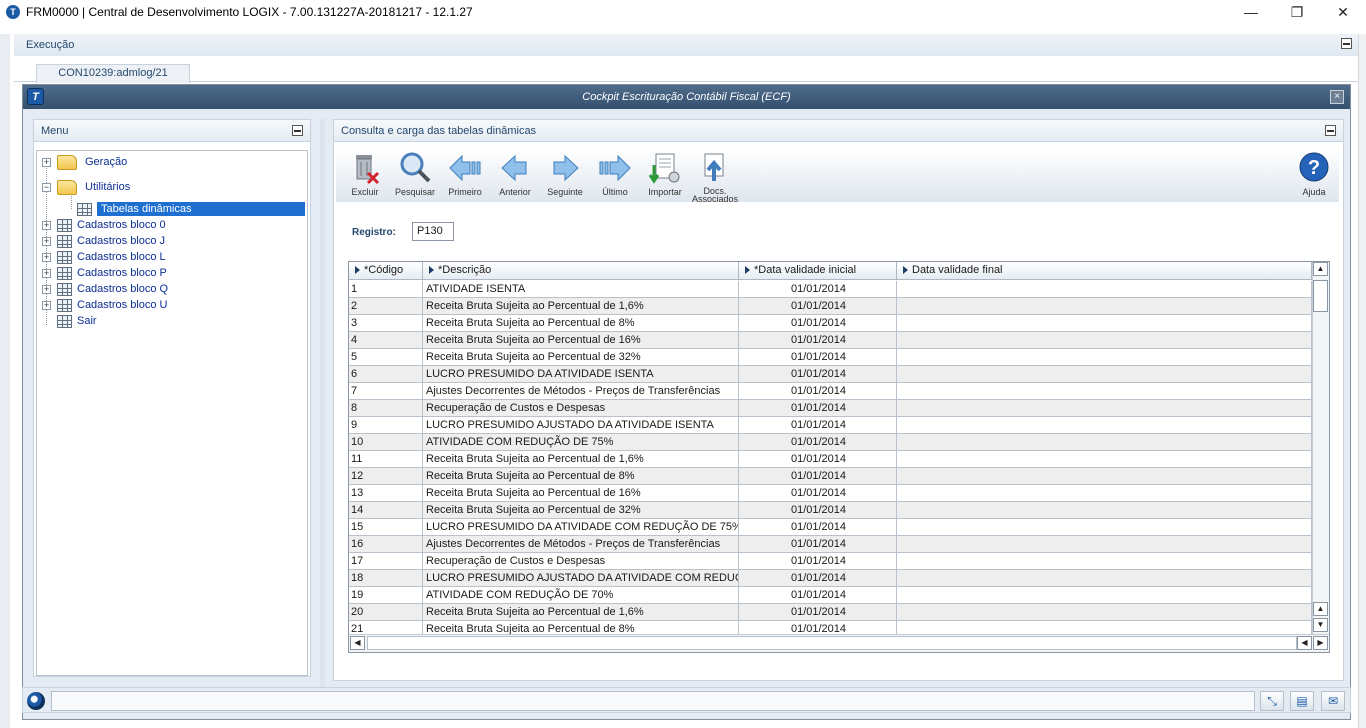  What do you see at coordinates (1337, 97) in the screenshot?
I see `app-close-button: ×` at bounding box center [1337, 97].